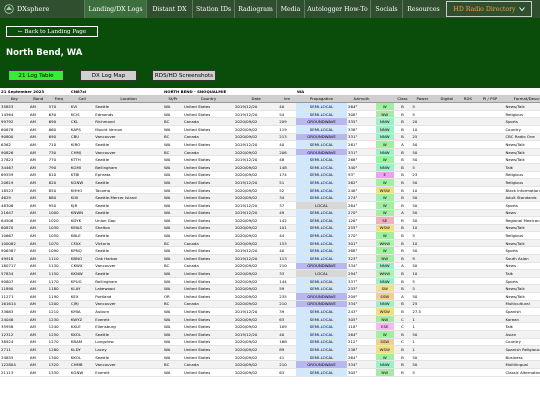  I want to click on column-header: Propagation, so click(322, 99).